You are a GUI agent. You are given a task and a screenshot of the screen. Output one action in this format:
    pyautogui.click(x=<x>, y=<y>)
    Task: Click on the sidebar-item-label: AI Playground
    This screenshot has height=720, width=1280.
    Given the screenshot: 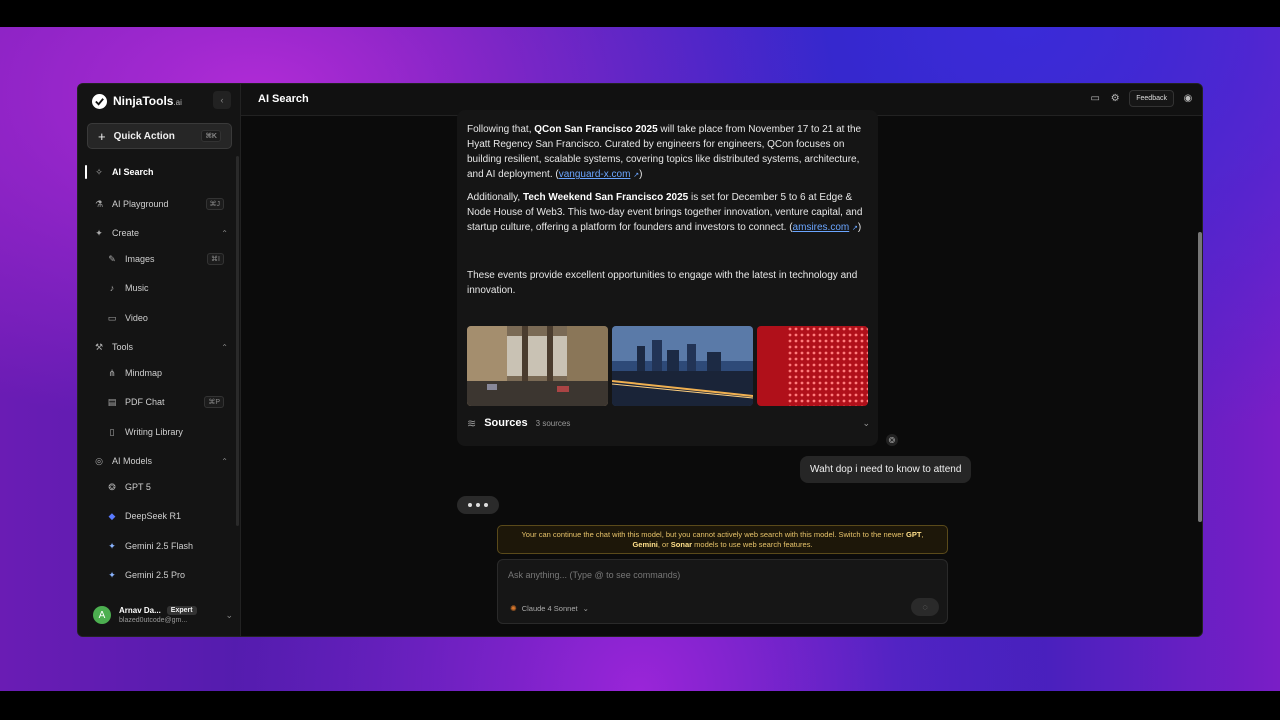 What is the action you would take?
    pyautogui.click(x=140, y=204)
    